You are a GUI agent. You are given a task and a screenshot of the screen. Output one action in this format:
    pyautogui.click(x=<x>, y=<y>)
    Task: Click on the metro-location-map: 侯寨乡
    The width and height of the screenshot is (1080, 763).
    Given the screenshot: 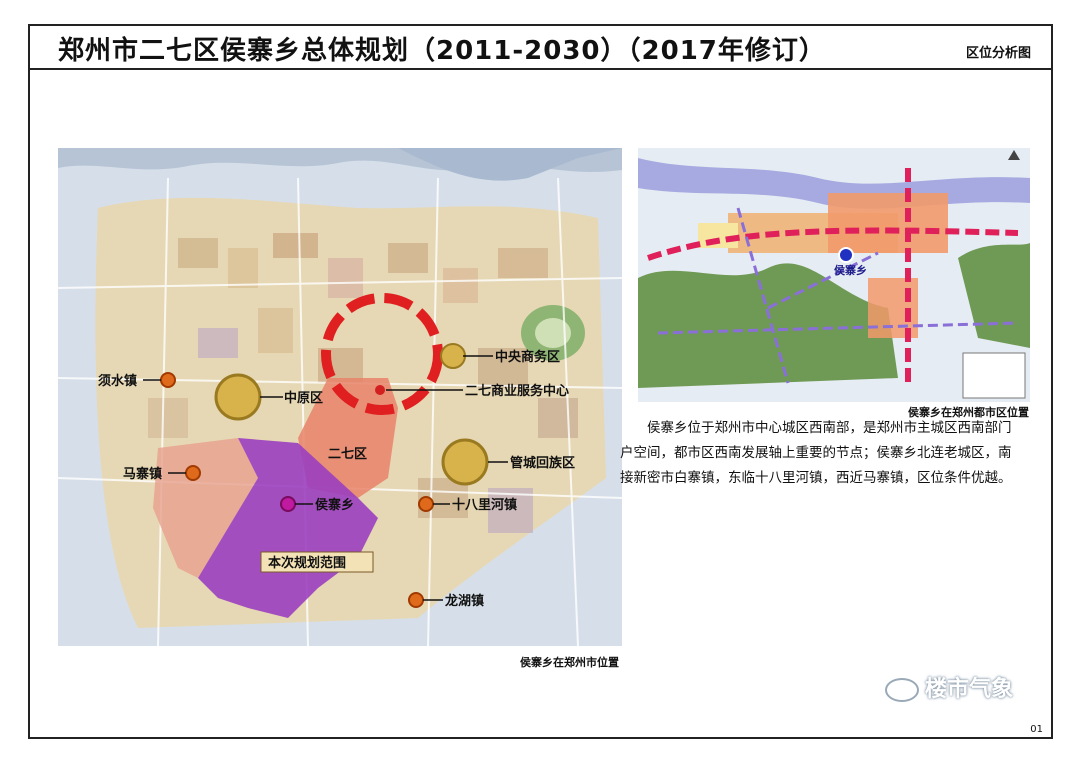 What is the action you would take?
    pyautogui.click(x=834, y=275)
    